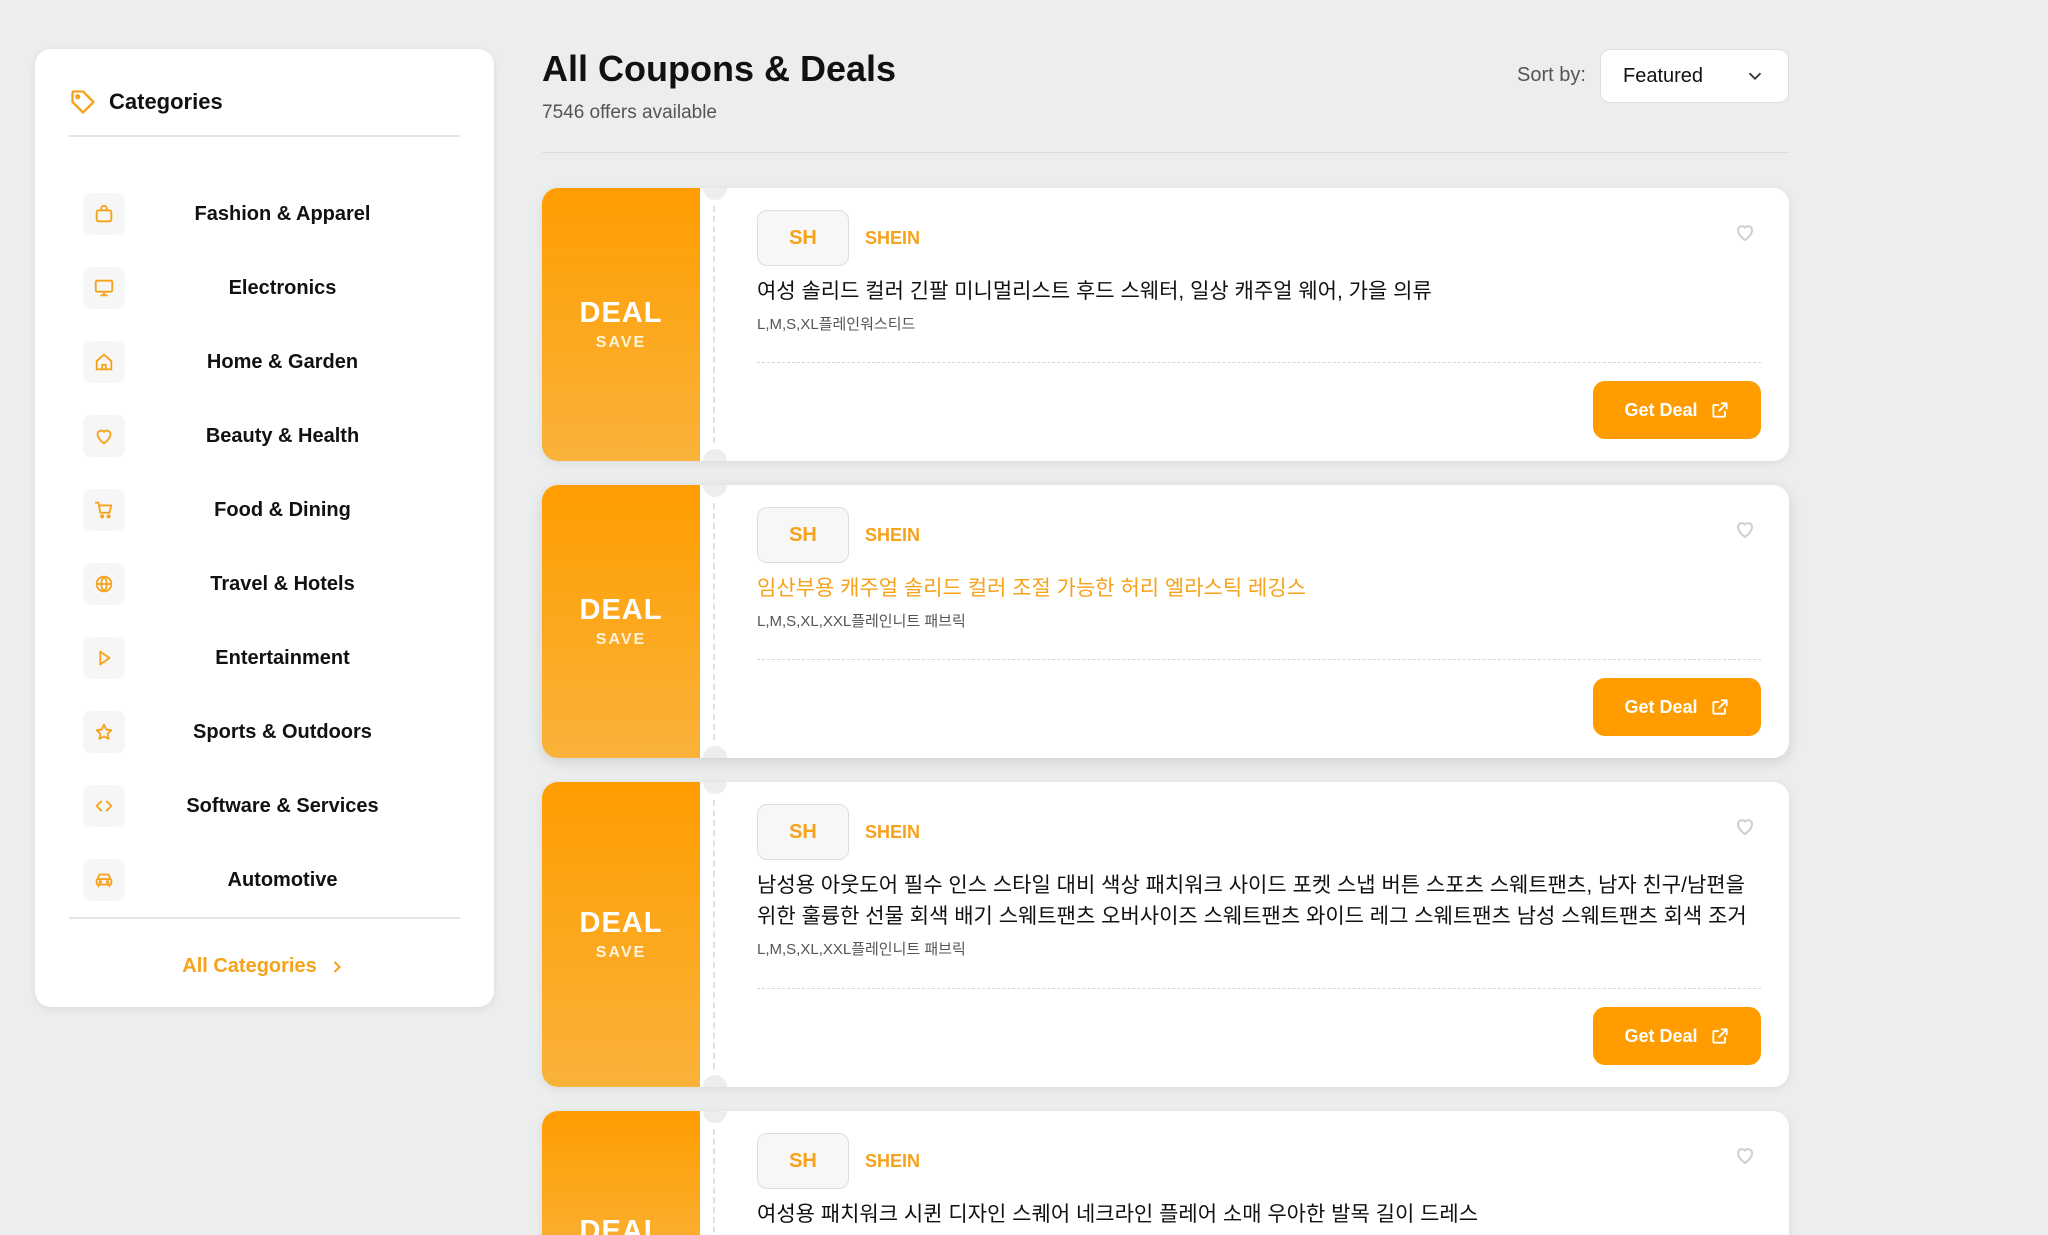 The width and height of the screenshot is (2048, 1235). I want to click on sidebar-title: Categories, so click(166, 101).